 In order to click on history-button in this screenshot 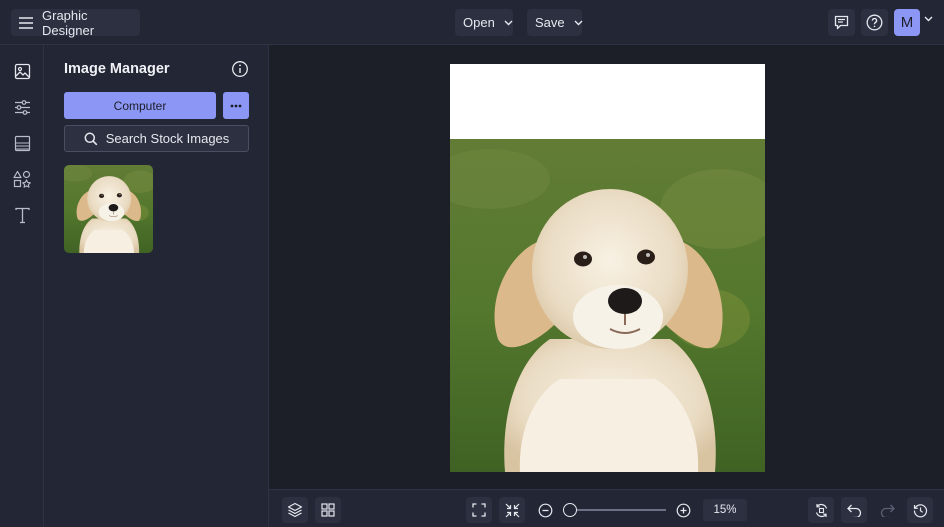, I will do `click(920, 510)`.